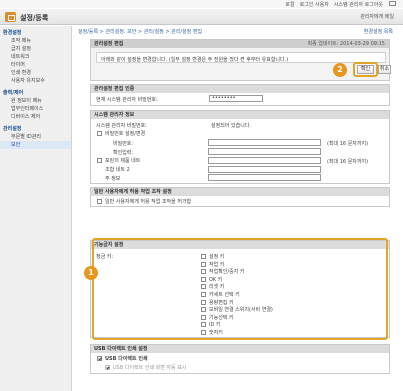  What do you see at coordinates (99, 358) in the screenshot?
I see `usb-direct-print-checkbox` at bounding box center [99, 358].